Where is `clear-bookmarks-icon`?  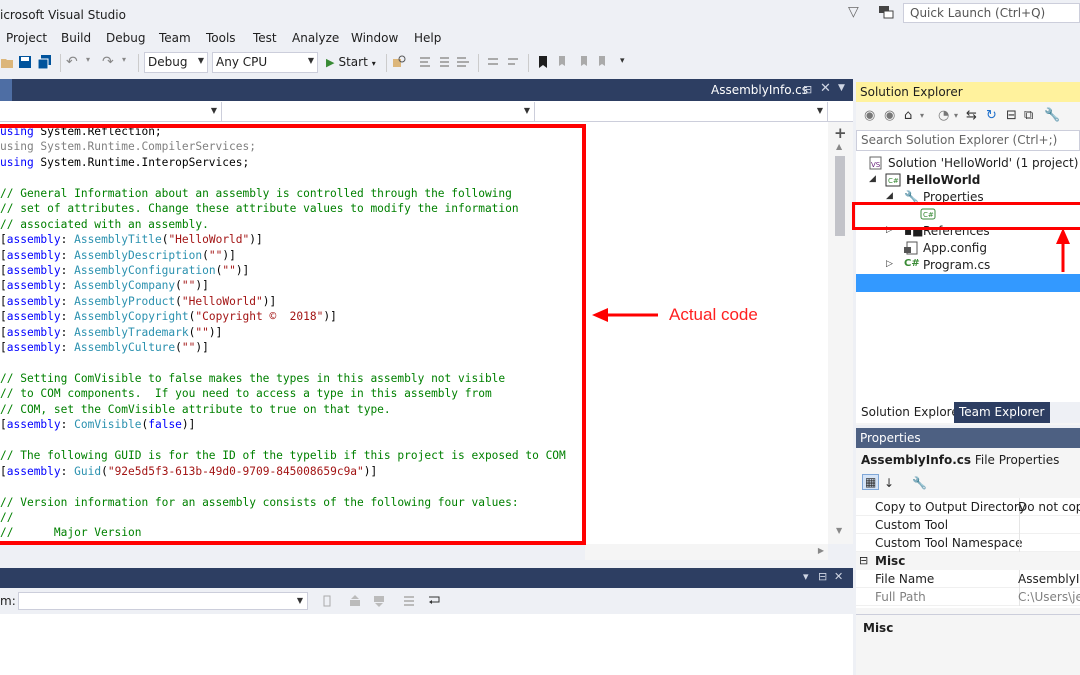
clear-bookmarks-icon is located at coordinates (603, 62).